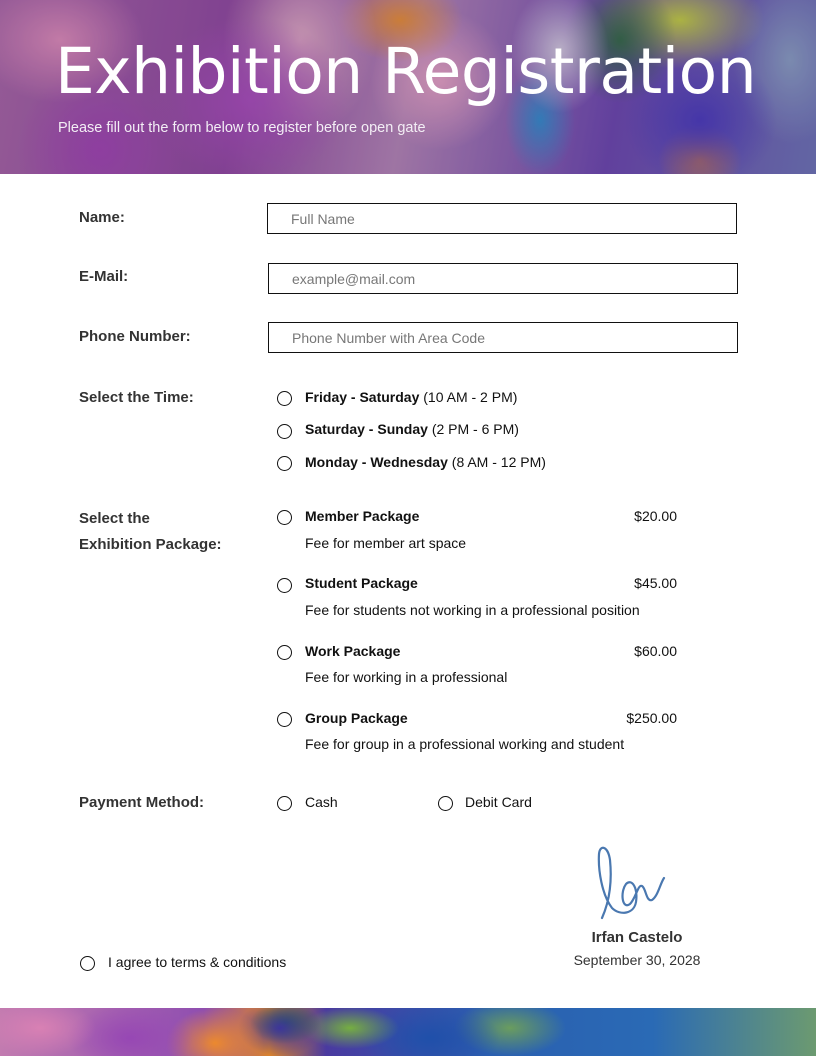 Image resolution: width=816 pixels, height=1056 pixels. I want to click on time-label: Select the Time:, so click(136, 397).